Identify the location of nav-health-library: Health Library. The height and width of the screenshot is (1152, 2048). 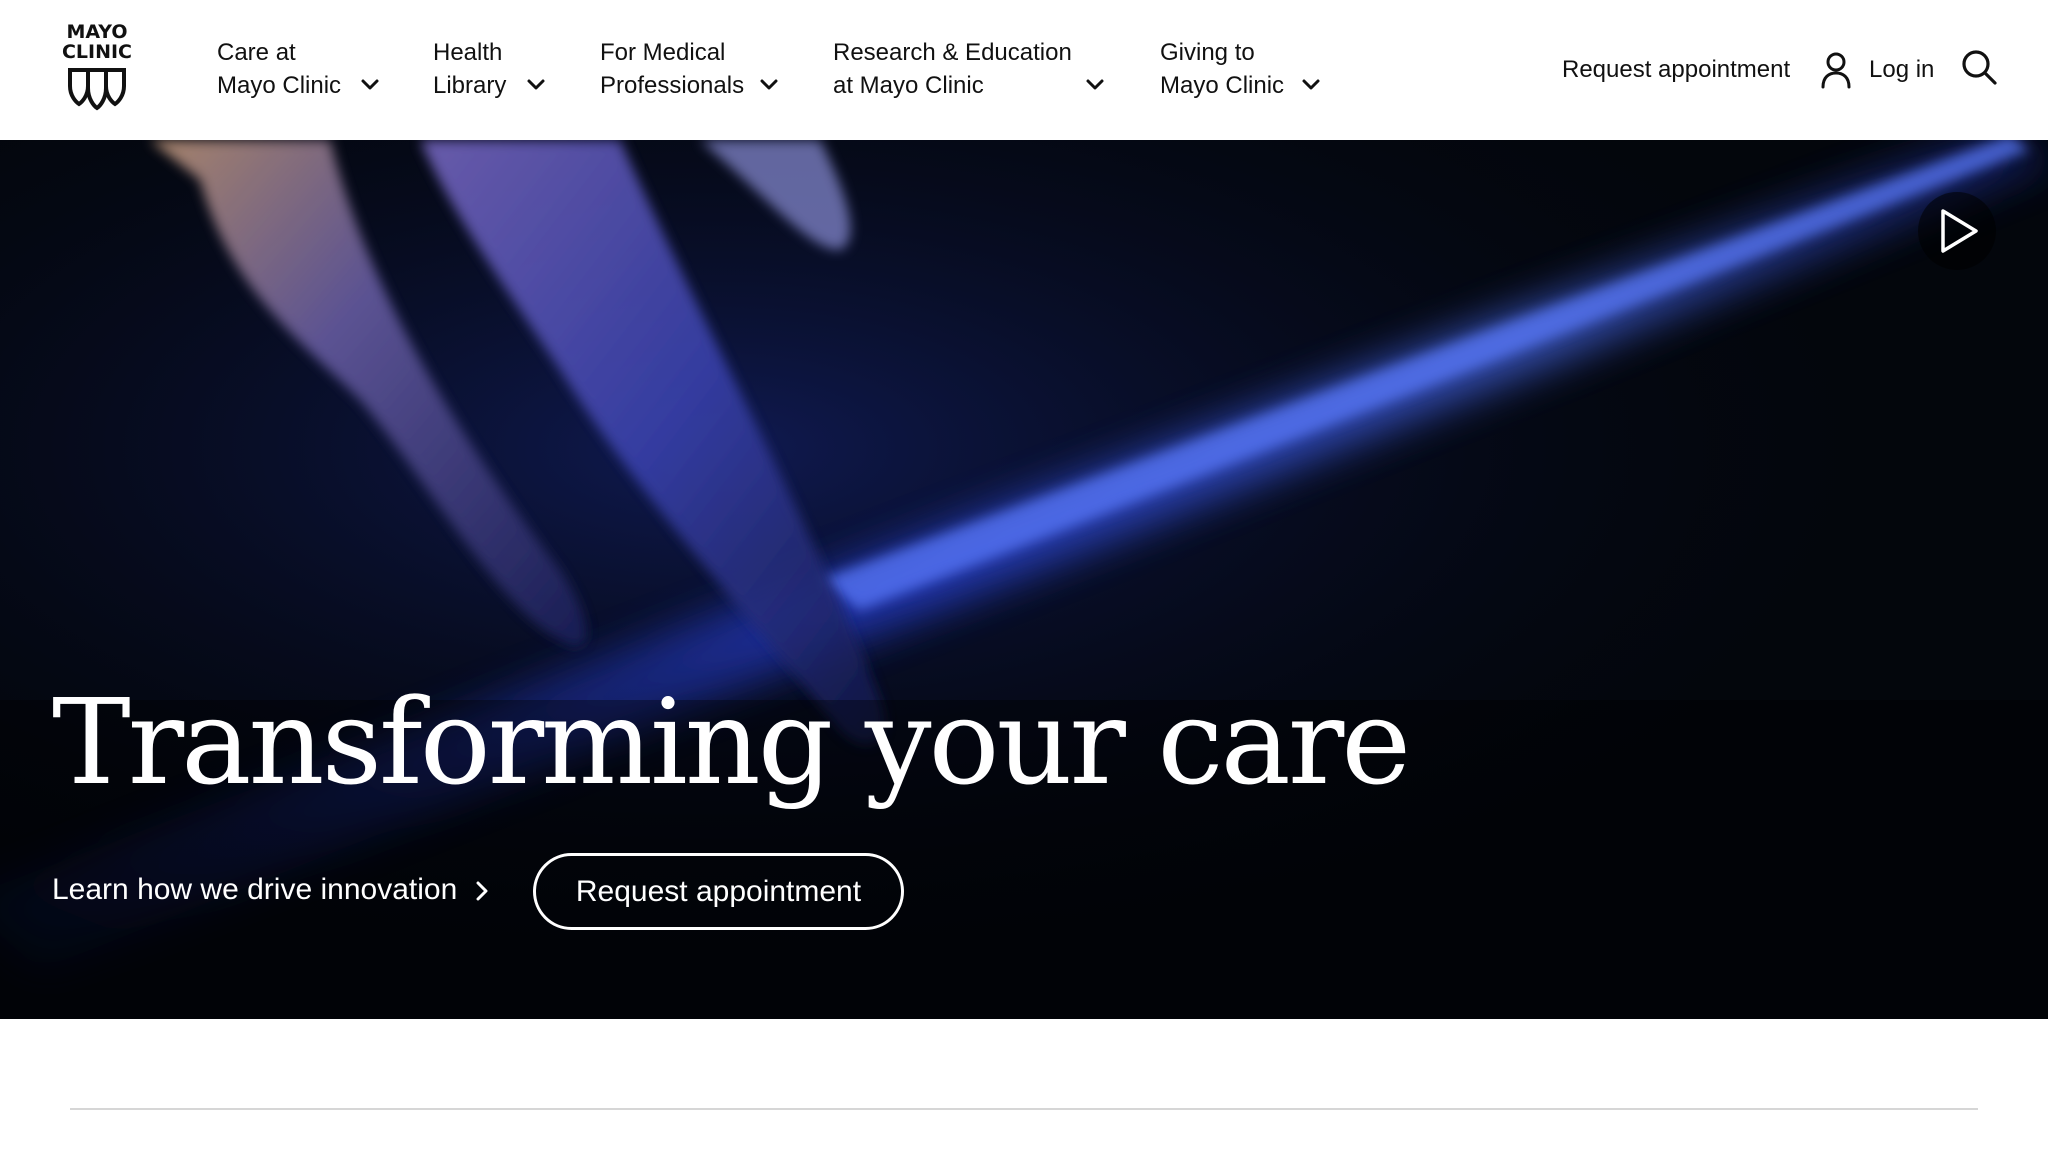
(493, 71).